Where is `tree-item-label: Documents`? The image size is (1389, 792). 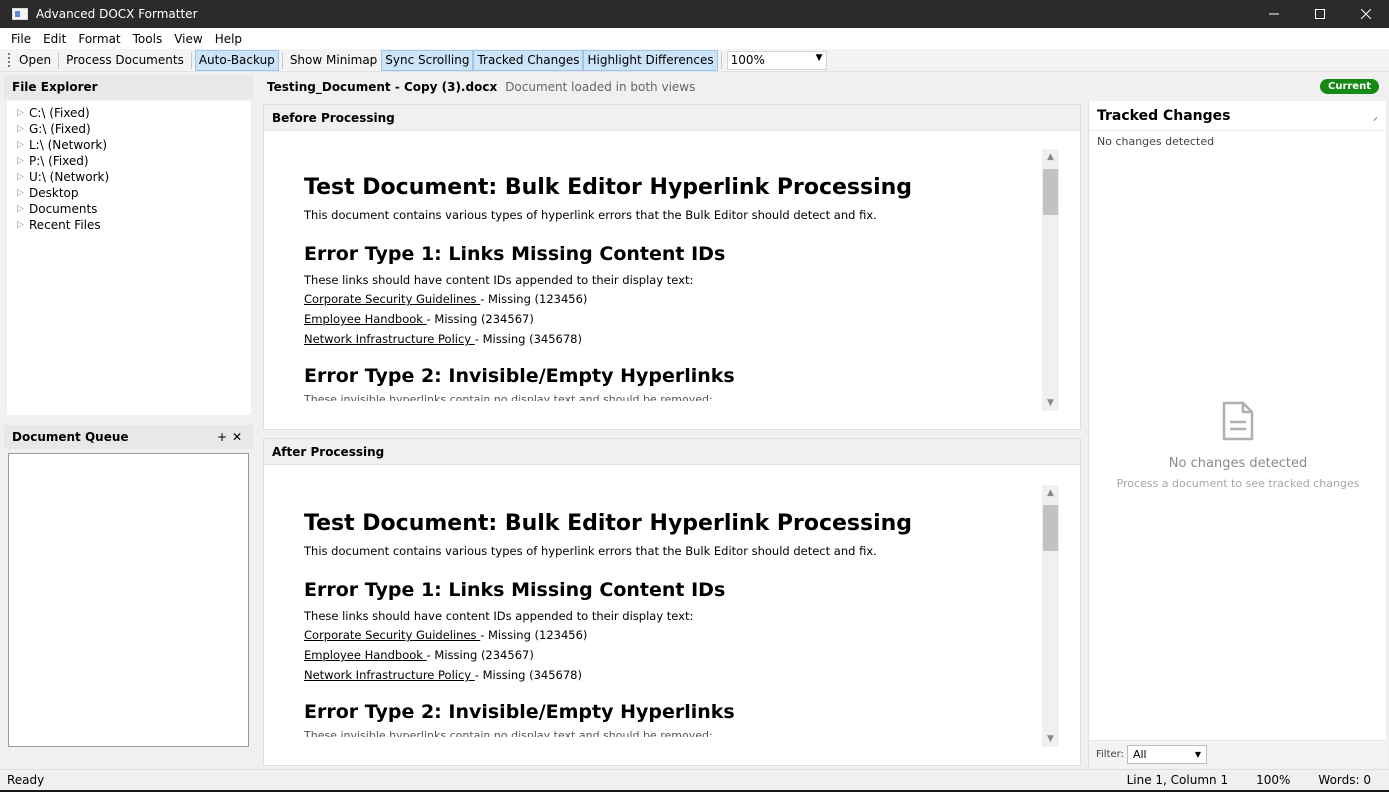 tree-item-label: Documents is located at coordinates (63, 209).